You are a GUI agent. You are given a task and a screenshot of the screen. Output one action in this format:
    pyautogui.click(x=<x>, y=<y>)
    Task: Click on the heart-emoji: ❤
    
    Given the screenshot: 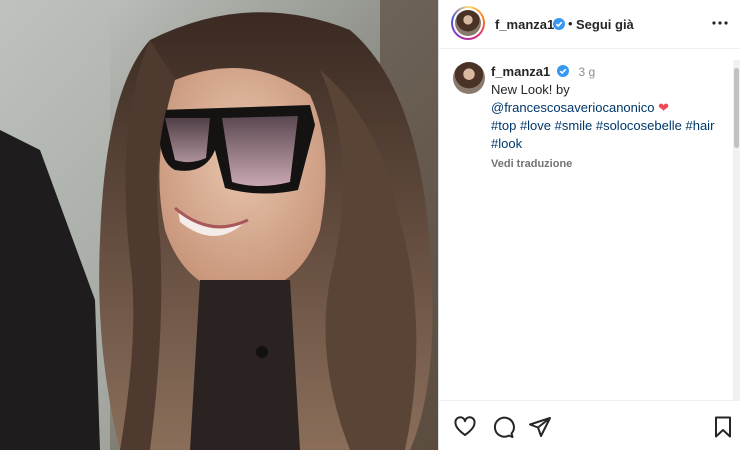 What is the action you would take?
    pyautogui.click(x=664, y=107)
    